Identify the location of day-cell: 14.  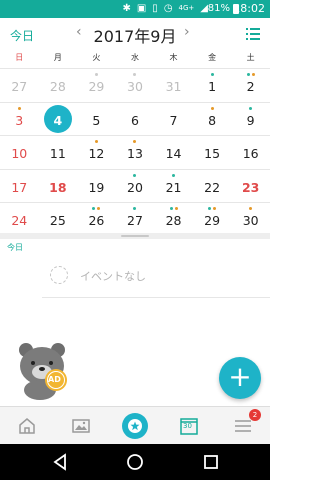
(173, 152).